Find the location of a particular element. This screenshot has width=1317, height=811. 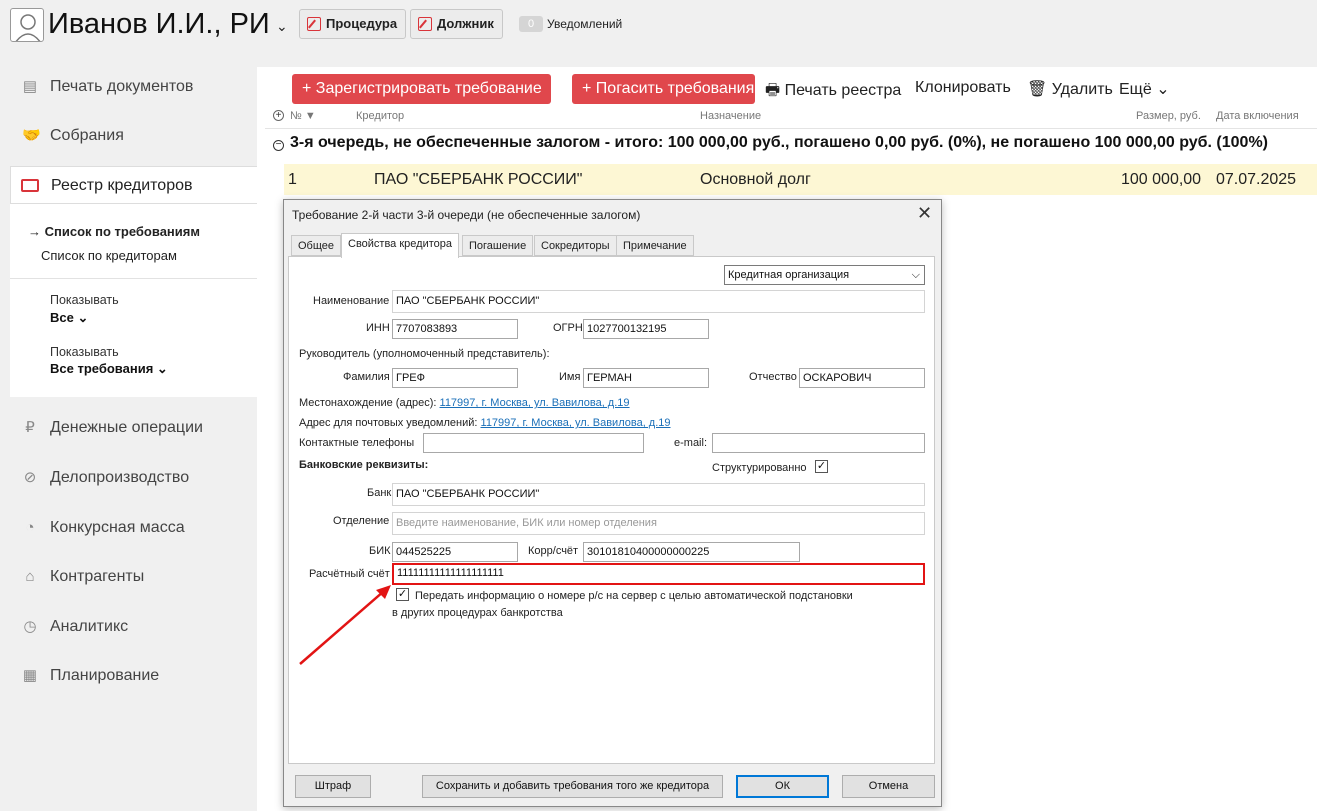

procedure-button-label: Процедура is located at coordinates (362, 23).